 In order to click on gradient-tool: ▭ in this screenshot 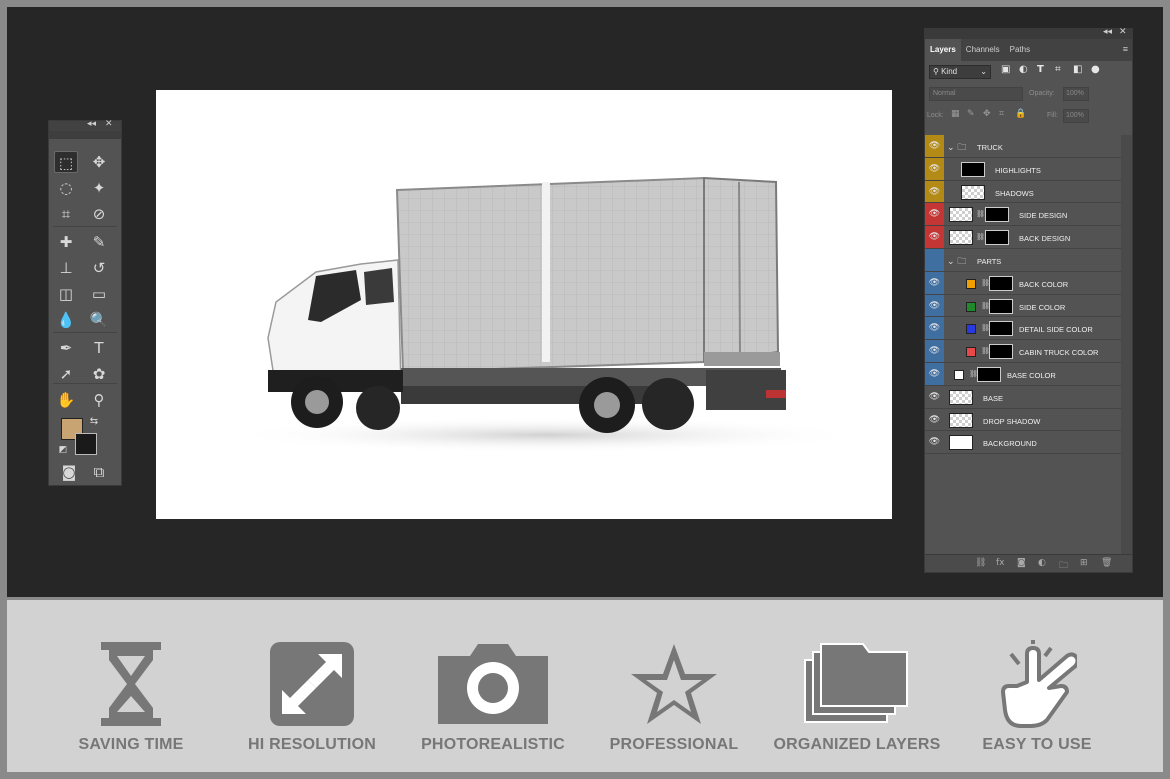, I will do `click(99, 294)`.